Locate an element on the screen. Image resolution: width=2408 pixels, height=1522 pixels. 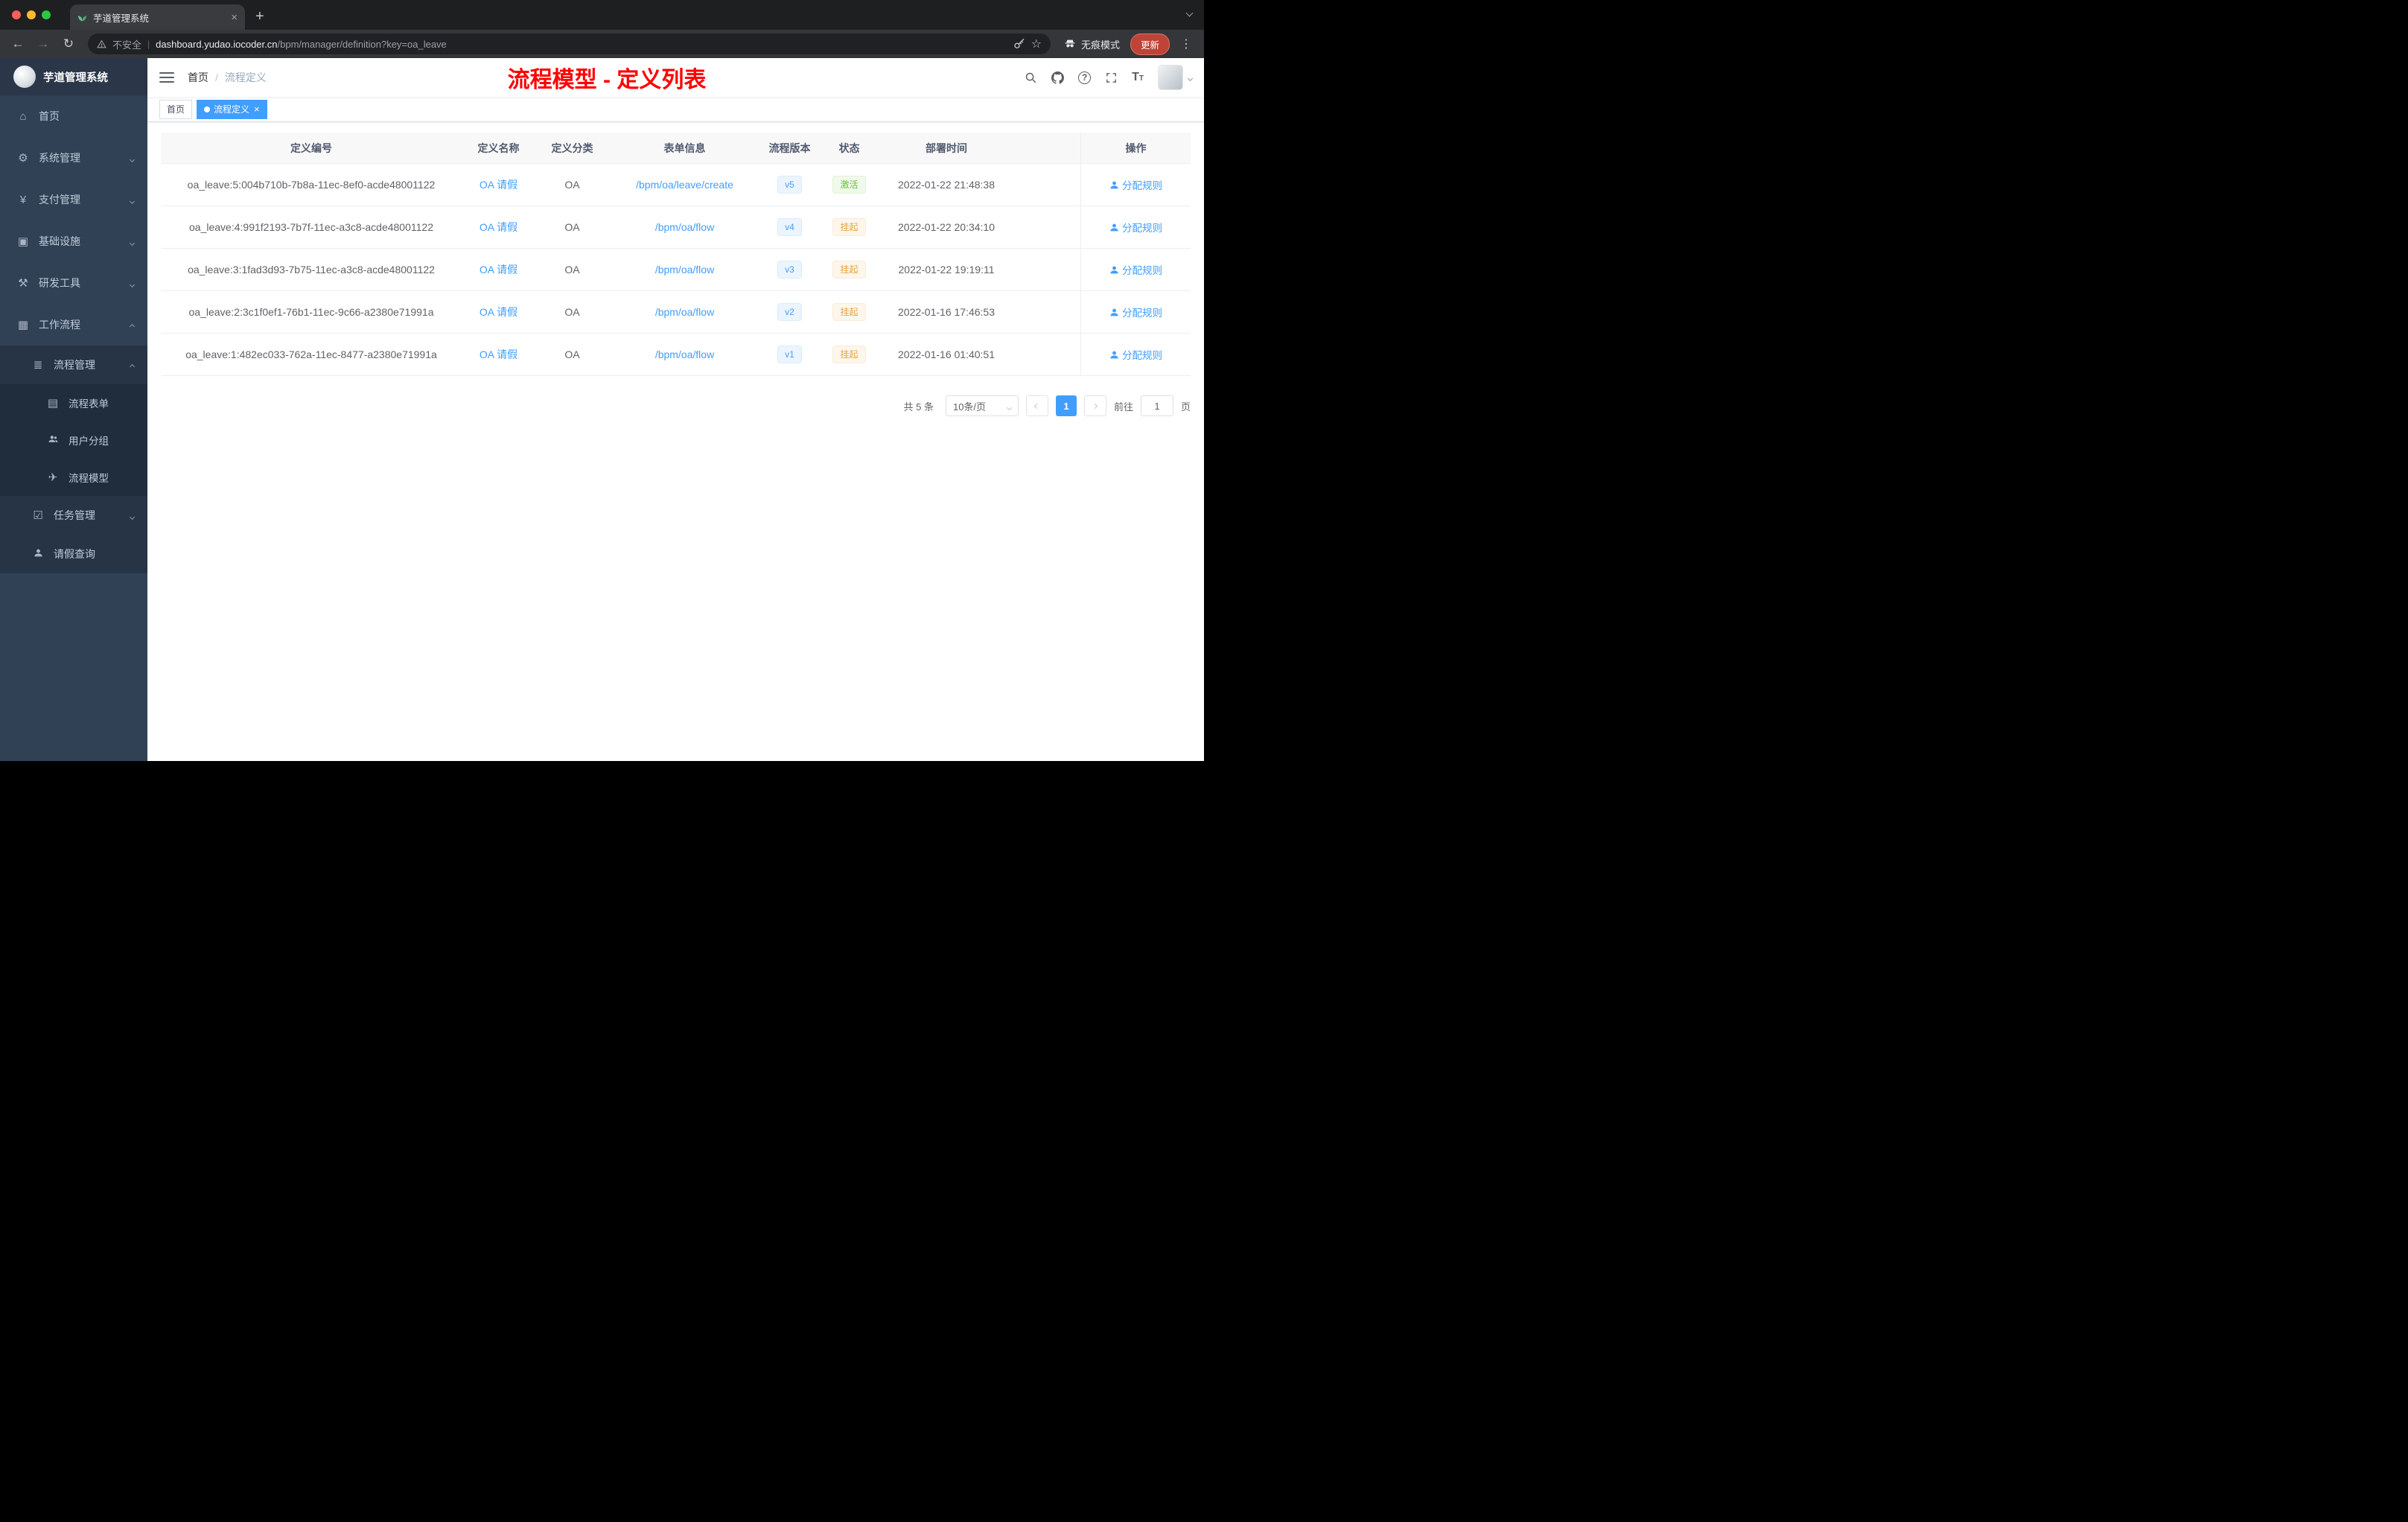
sidebar-item-payment: ¥ 支付管理 is located at coordinates (73, 199).